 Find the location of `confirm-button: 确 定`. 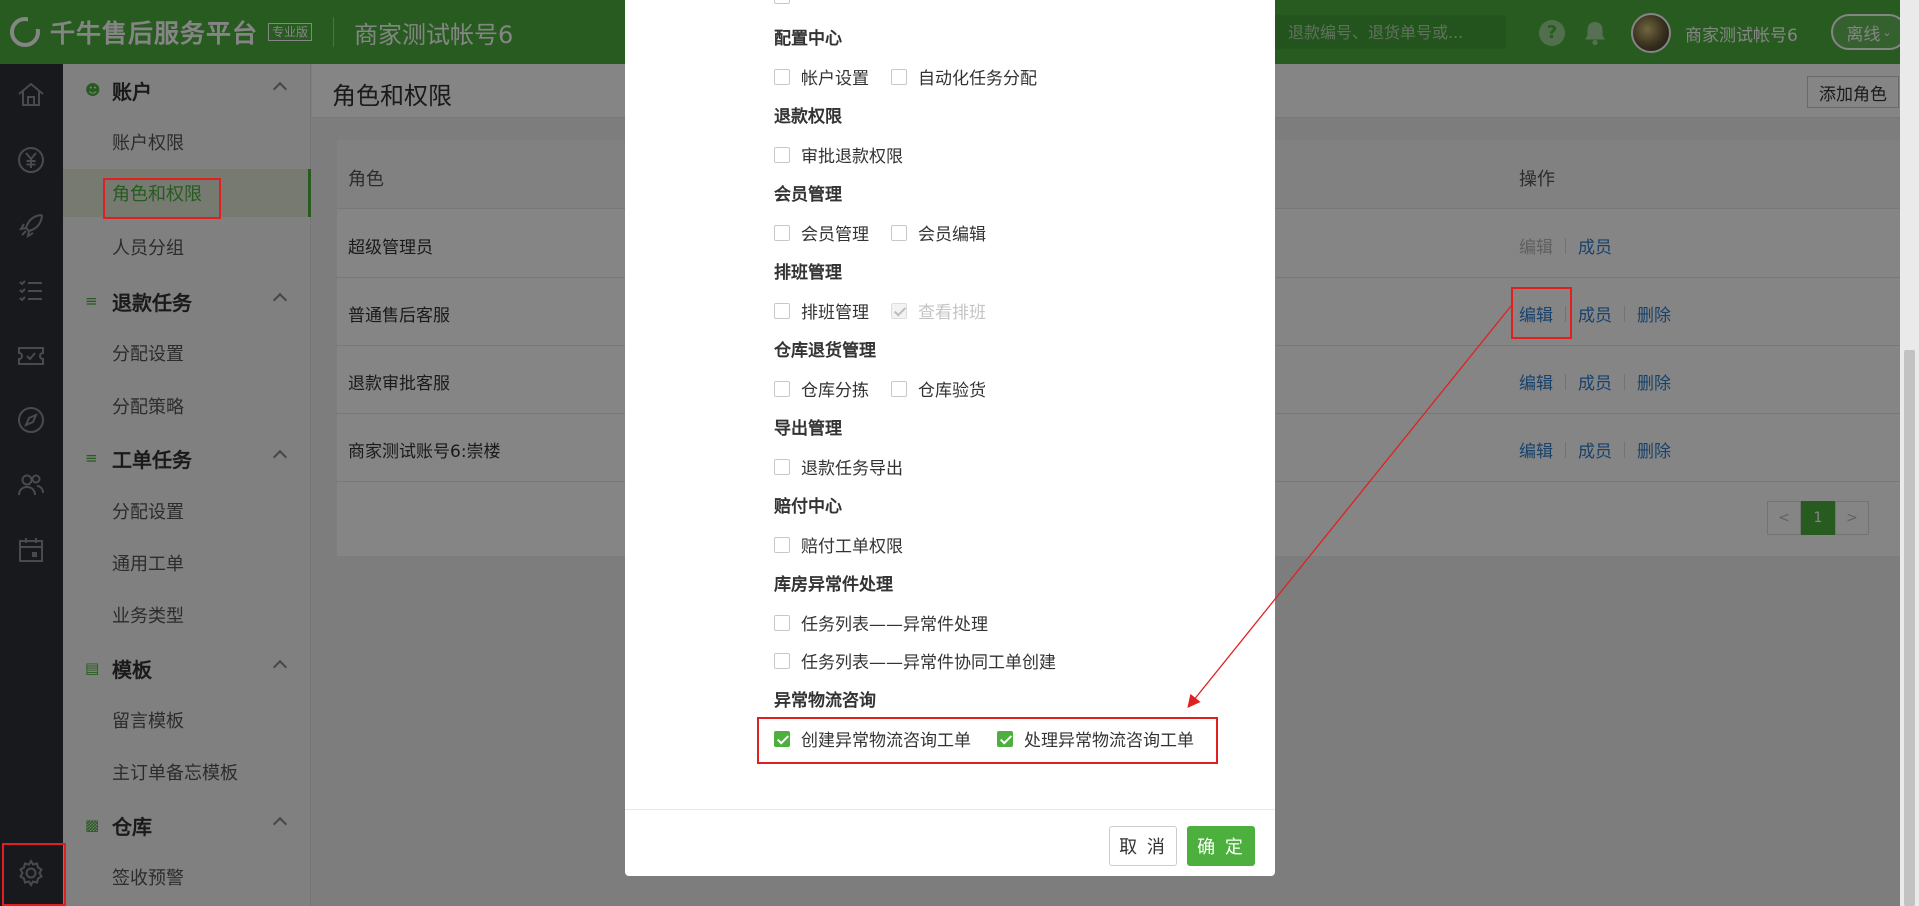

confirm-button: 确 定 is located at coordinates (1221, 846).